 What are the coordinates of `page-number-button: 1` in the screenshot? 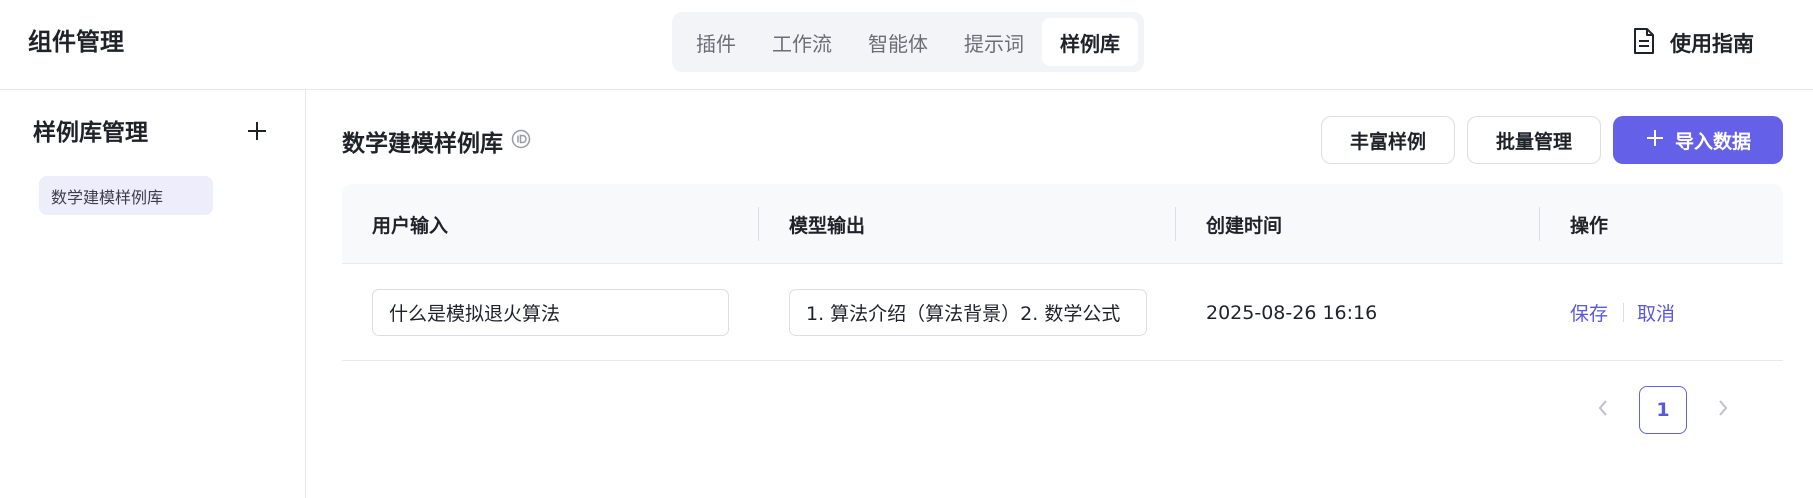 It's located at (1663, 410).